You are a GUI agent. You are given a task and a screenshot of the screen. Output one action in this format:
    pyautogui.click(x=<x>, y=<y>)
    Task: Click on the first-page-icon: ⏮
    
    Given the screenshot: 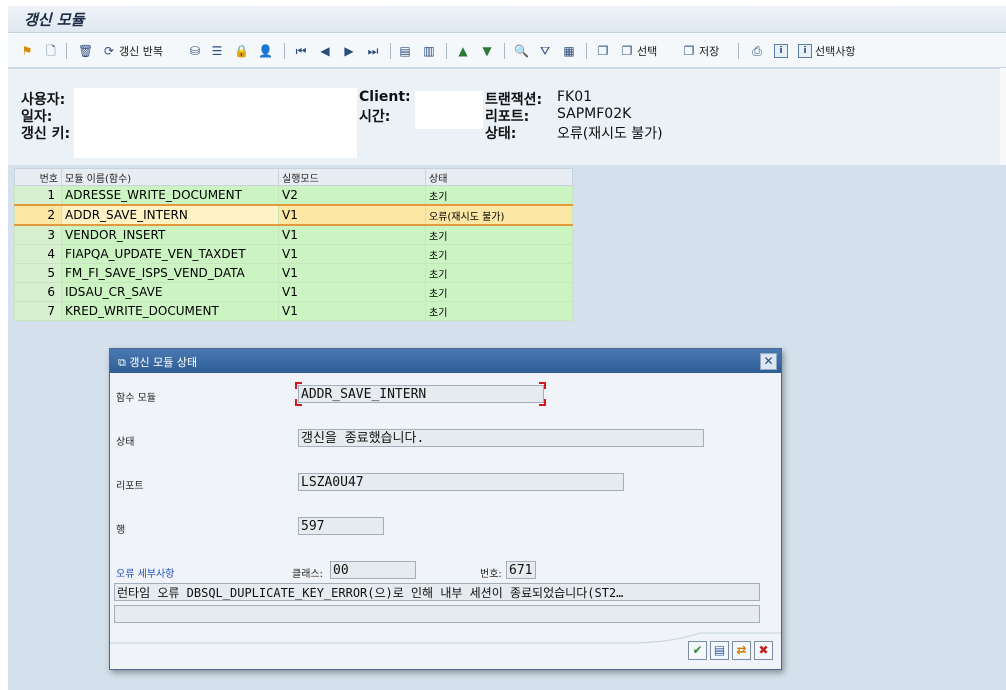 What is the action you would take?
    pyautogui.click(x=302, y=51)
    